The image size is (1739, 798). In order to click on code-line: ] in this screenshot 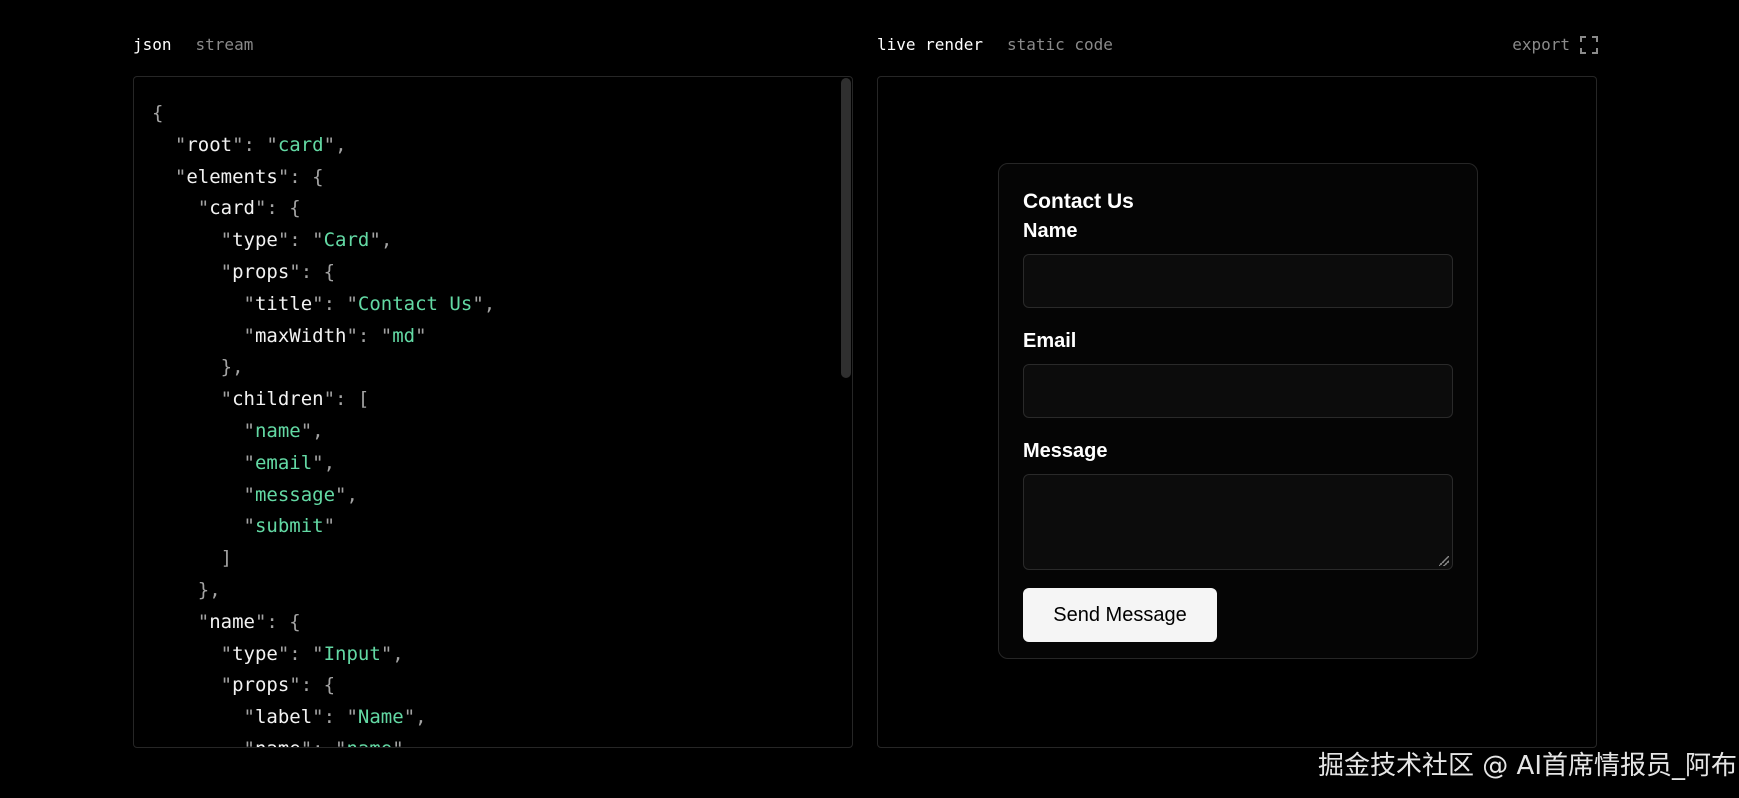, I will do `click(323, 559)`.